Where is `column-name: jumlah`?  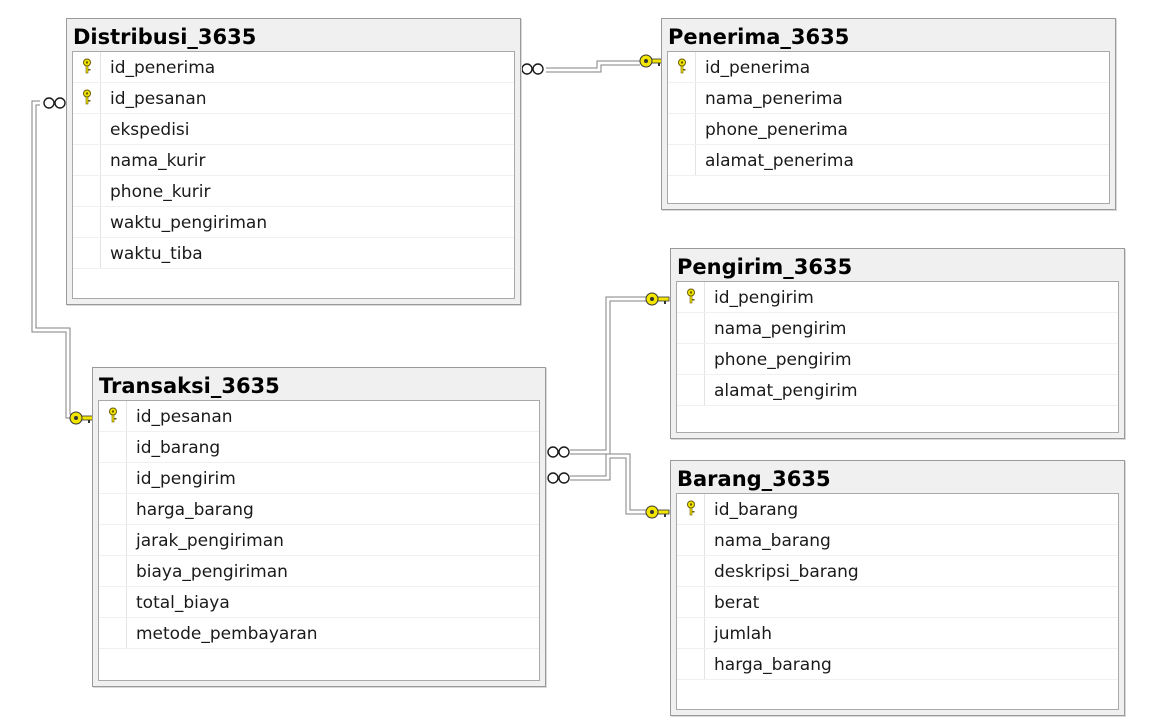
column-name: jumlah is located at coordinates (743, 634).